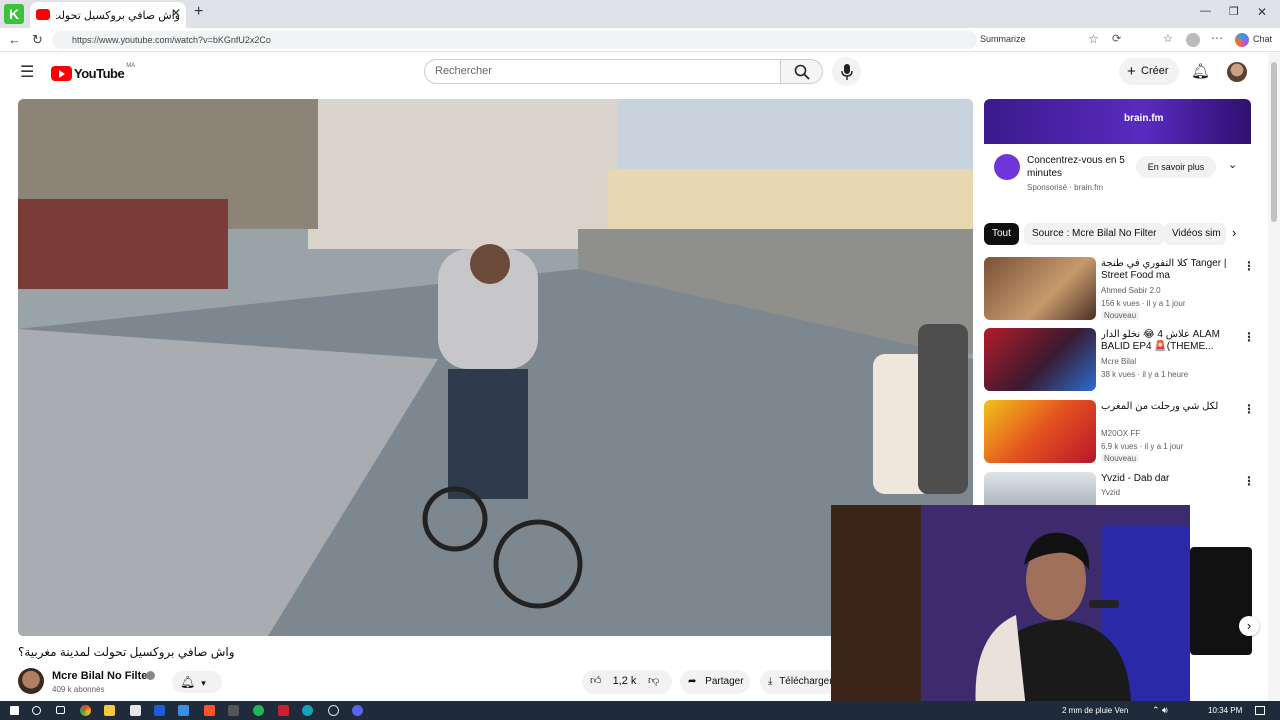 The width and height of the screenshot is (1280, 720). Describe the element at coordinates (653, 680) in the screenshot. I see `dislike-button: 👎︎` at that location.